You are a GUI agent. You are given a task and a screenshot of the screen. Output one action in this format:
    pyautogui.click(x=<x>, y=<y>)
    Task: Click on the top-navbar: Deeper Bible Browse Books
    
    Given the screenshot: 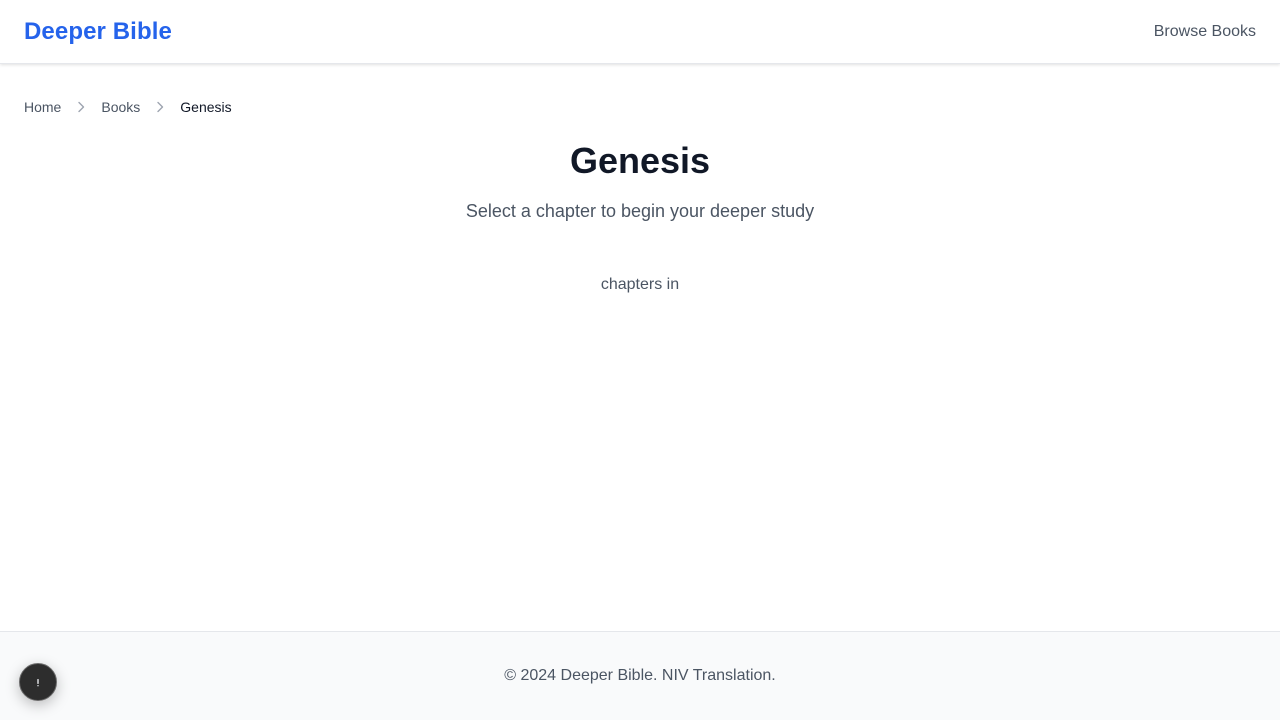 What is the action you would take?
    pyautogui.click(x=640, y=32)
    